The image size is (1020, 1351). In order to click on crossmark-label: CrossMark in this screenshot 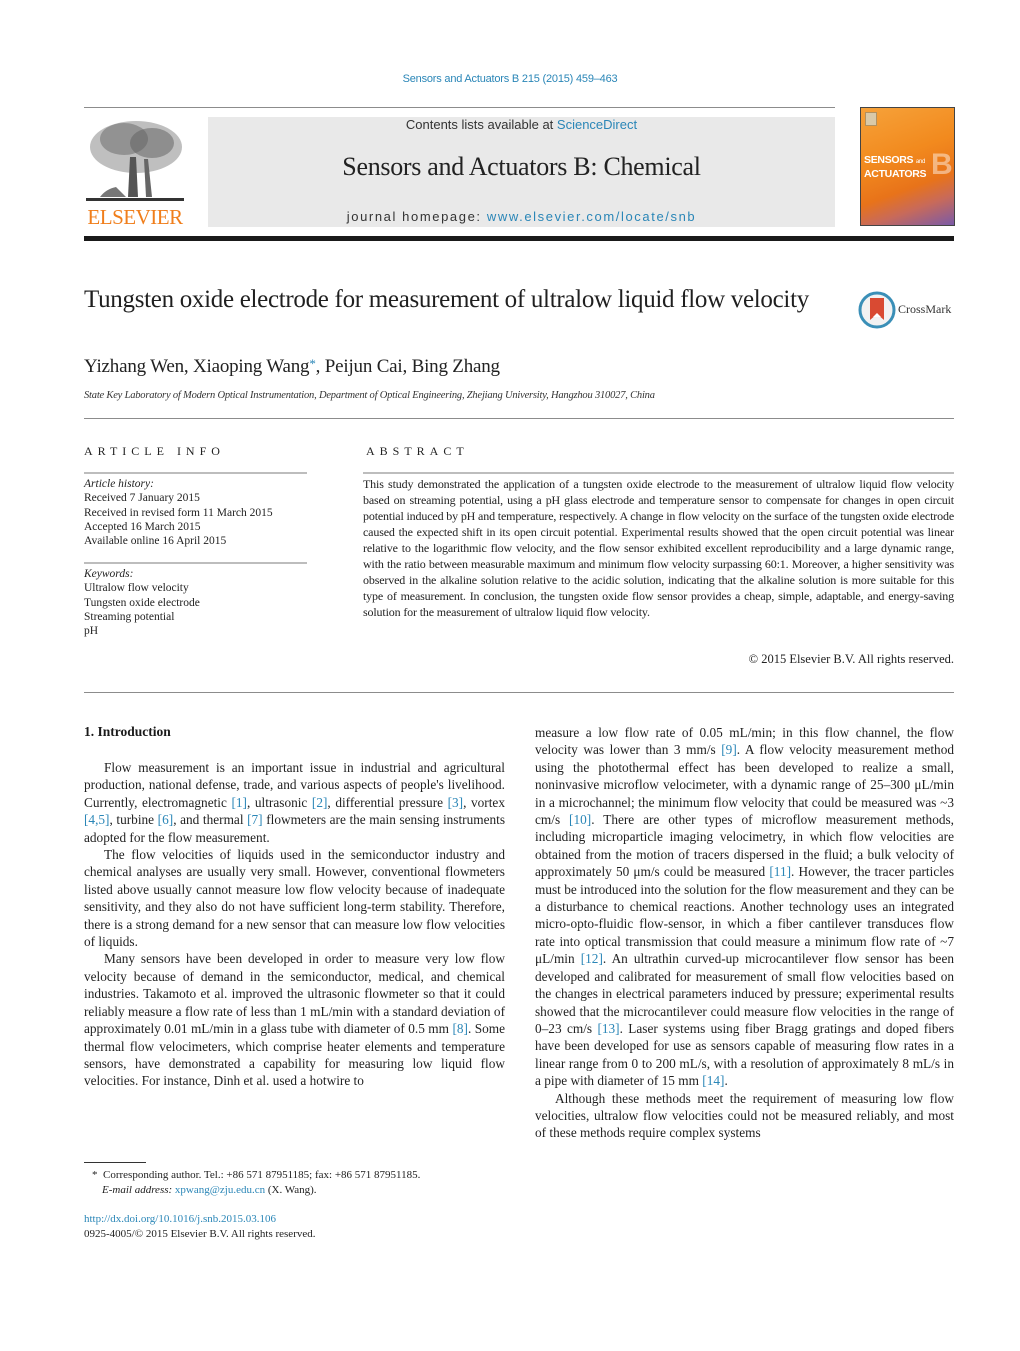, I will do `click(925, 309)`.